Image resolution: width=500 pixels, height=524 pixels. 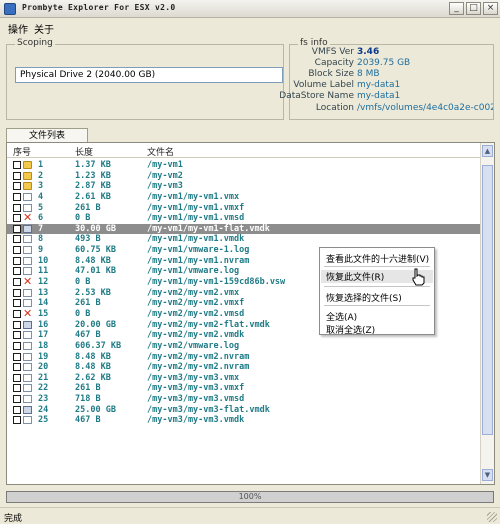 What do you see at coordinates (244, 357) in the screenshot?
I see `table-row: 19 8.48 KB/my-vm2/my-vm2.nvram` at bounding box center [244, 357].